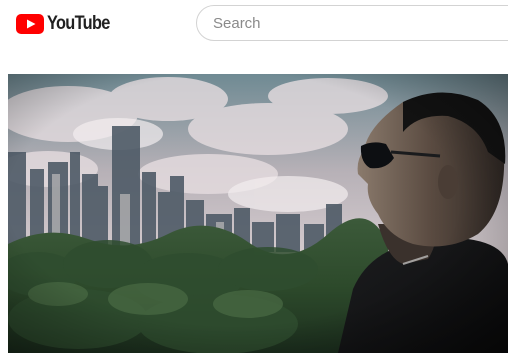  Describe the element at coordinates (78, 23) in the screenshot. I see `logo-wordmark: YouTube` at that location.